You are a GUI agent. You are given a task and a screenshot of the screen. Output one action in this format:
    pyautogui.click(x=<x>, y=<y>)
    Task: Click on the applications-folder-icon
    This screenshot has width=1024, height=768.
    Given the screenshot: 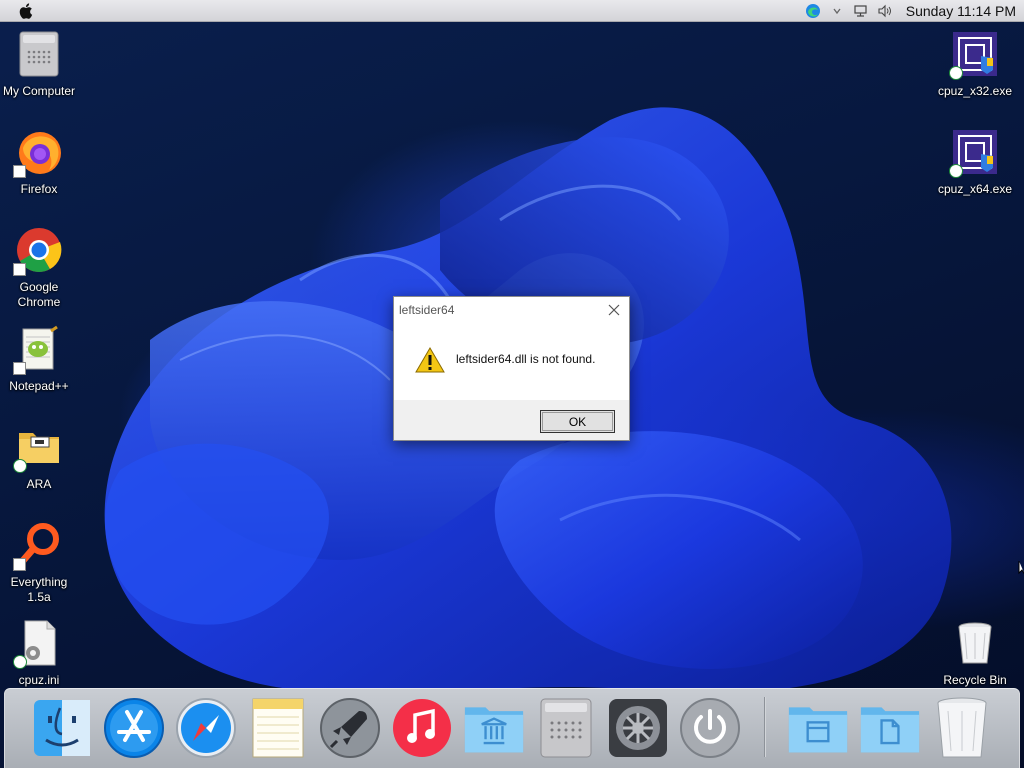 What is the action you would take?
    pyautogui.click(x=494, y=728)
    